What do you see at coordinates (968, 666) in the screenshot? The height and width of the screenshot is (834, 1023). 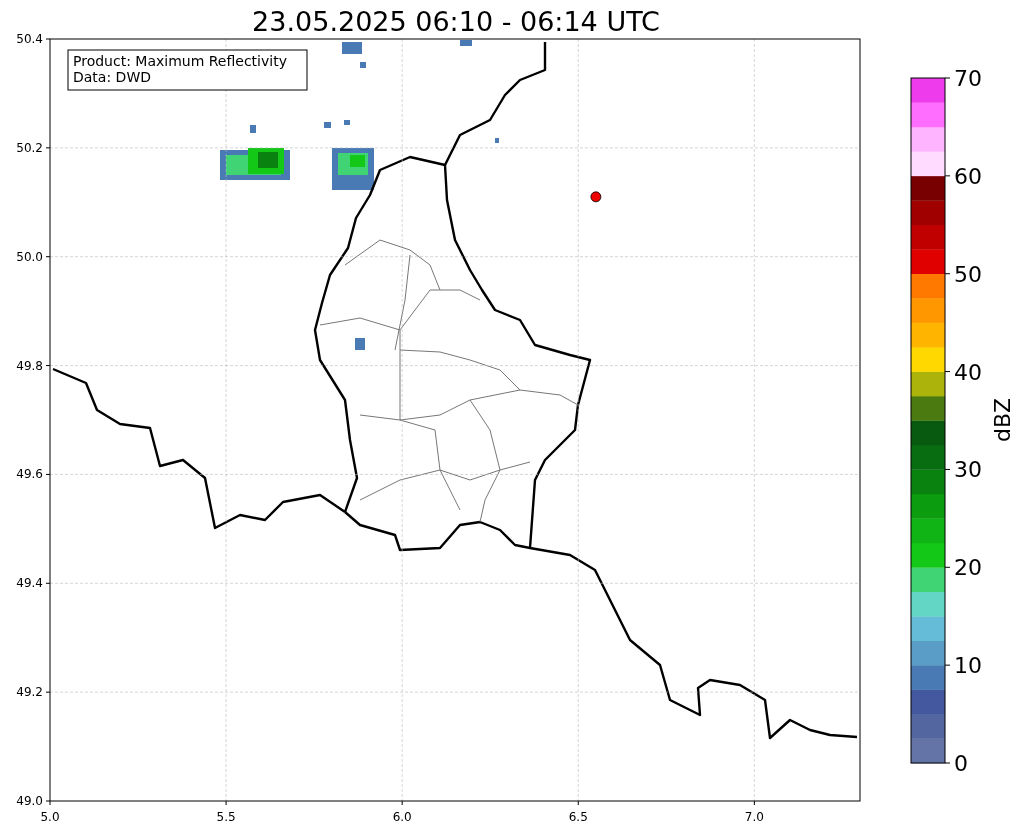 I see `colorbar-tick-label: 10` at bounding box center [968, 666].